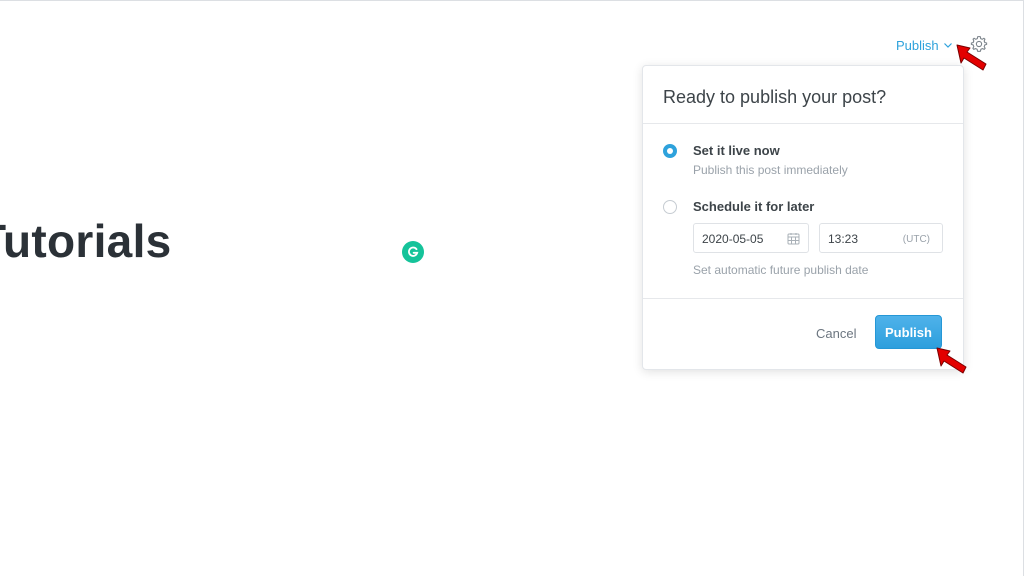 The width and height of the screenshot is (1024, 576). Describe the element at coordinates (803, 298) in the screenshot. I see `menu-divider` at that location.